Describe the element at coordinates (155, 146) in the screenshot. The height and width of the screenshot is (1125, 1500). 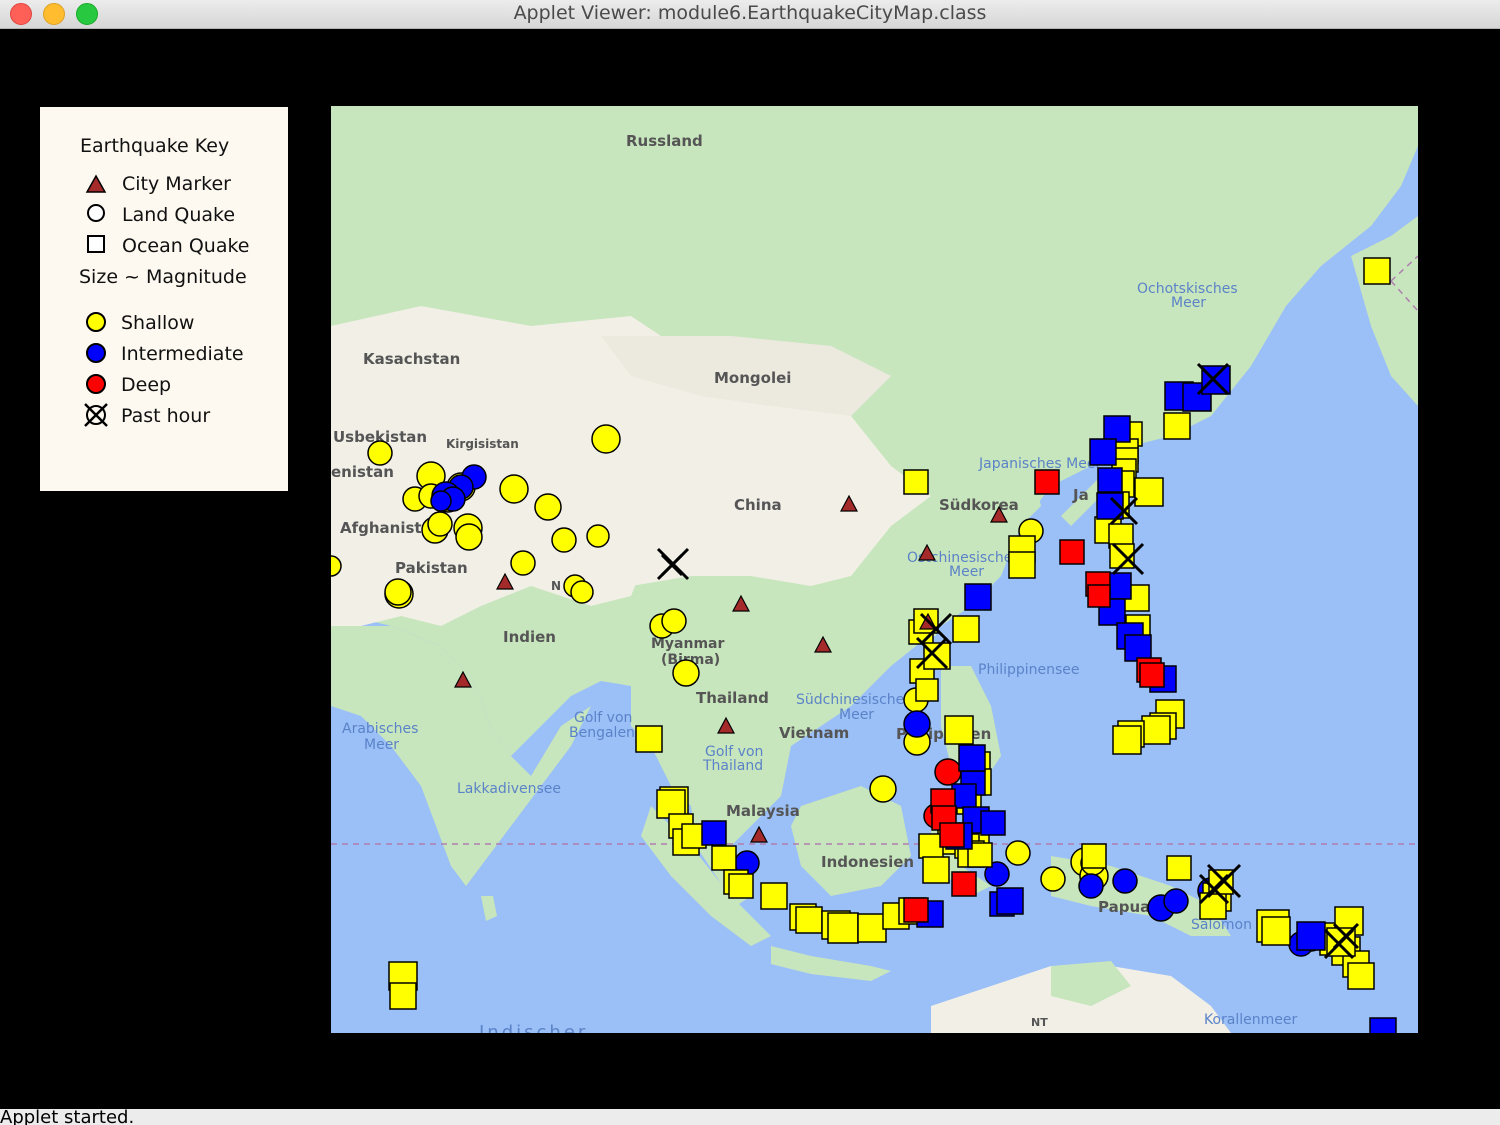
I see `legend-title: Earthquake Key` at that location.